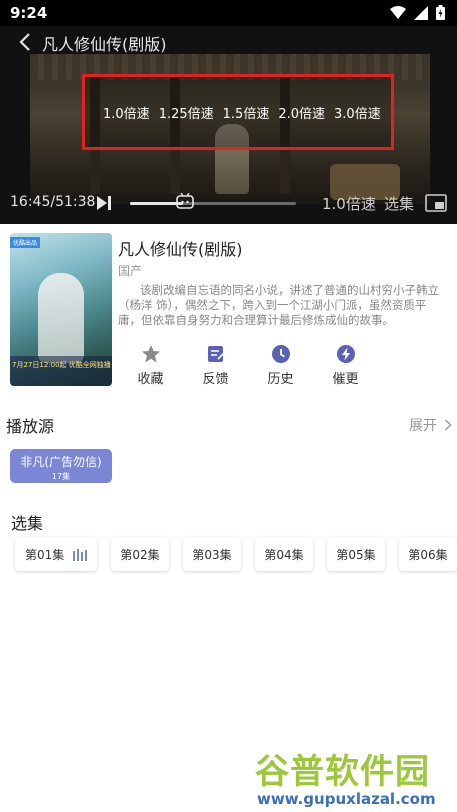 Image resolution: width=457 pixels, height=812 pixels. I want to click on episode-item-05: 第05集, so click(356, 554).